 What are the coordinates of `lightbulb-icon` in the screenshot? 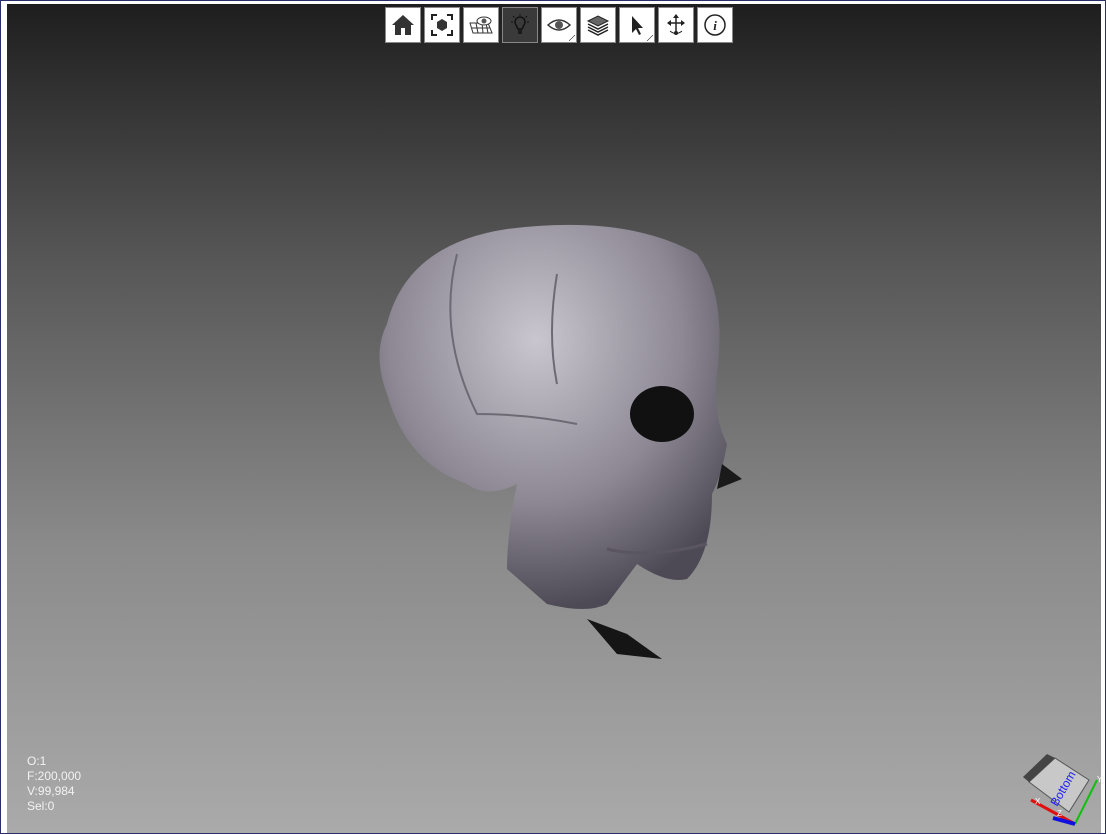 It's located at (520, 24).